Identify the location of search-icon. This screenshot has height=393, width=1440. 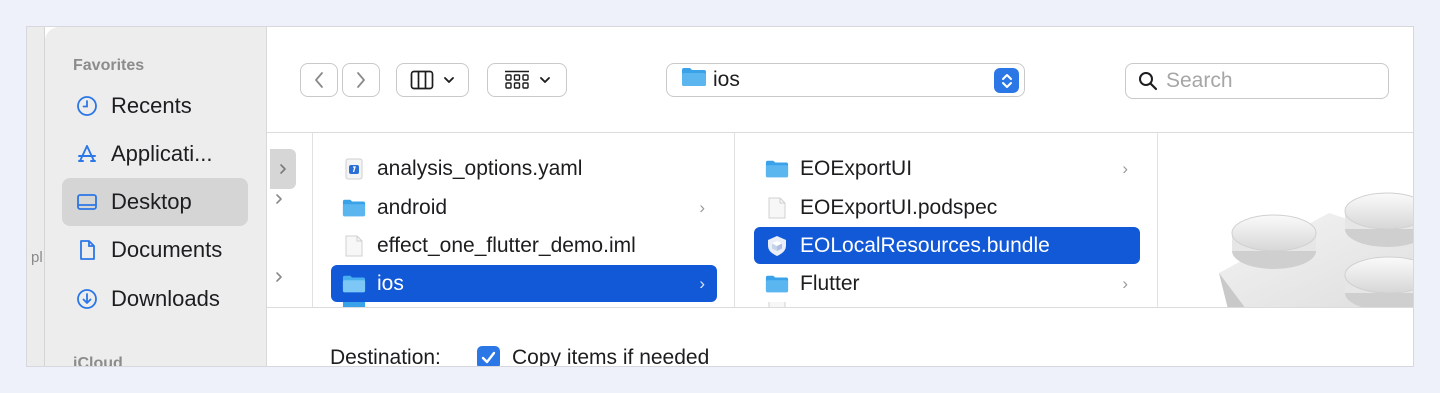
(1148, 81).